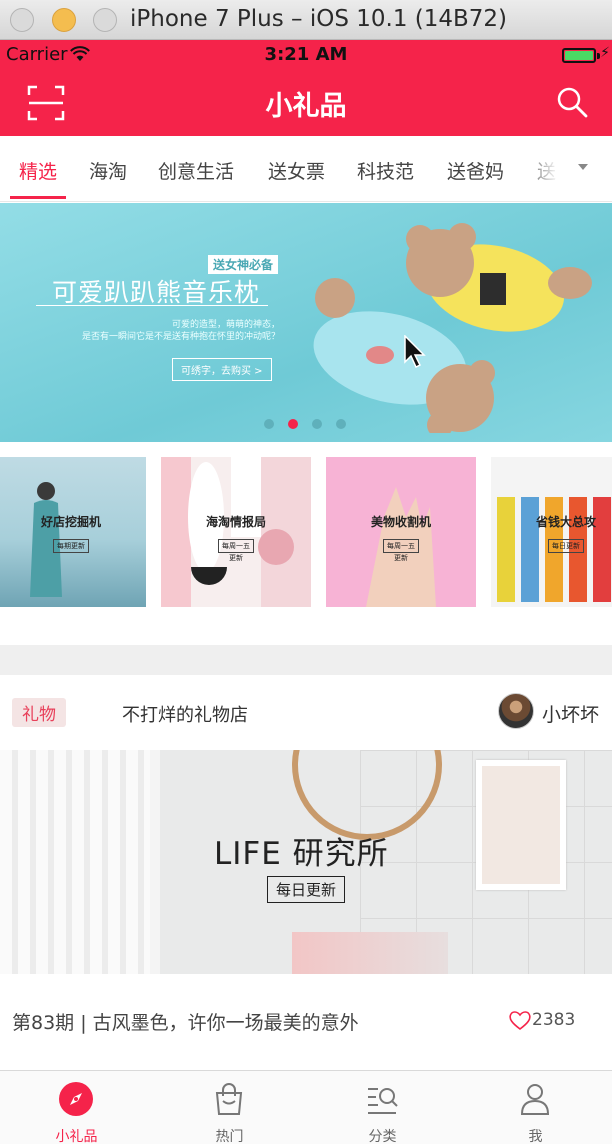  Describe the element at coordinates (301, 854) in the screenshot. I see `cover-title: LIFE 研究所` at that location.